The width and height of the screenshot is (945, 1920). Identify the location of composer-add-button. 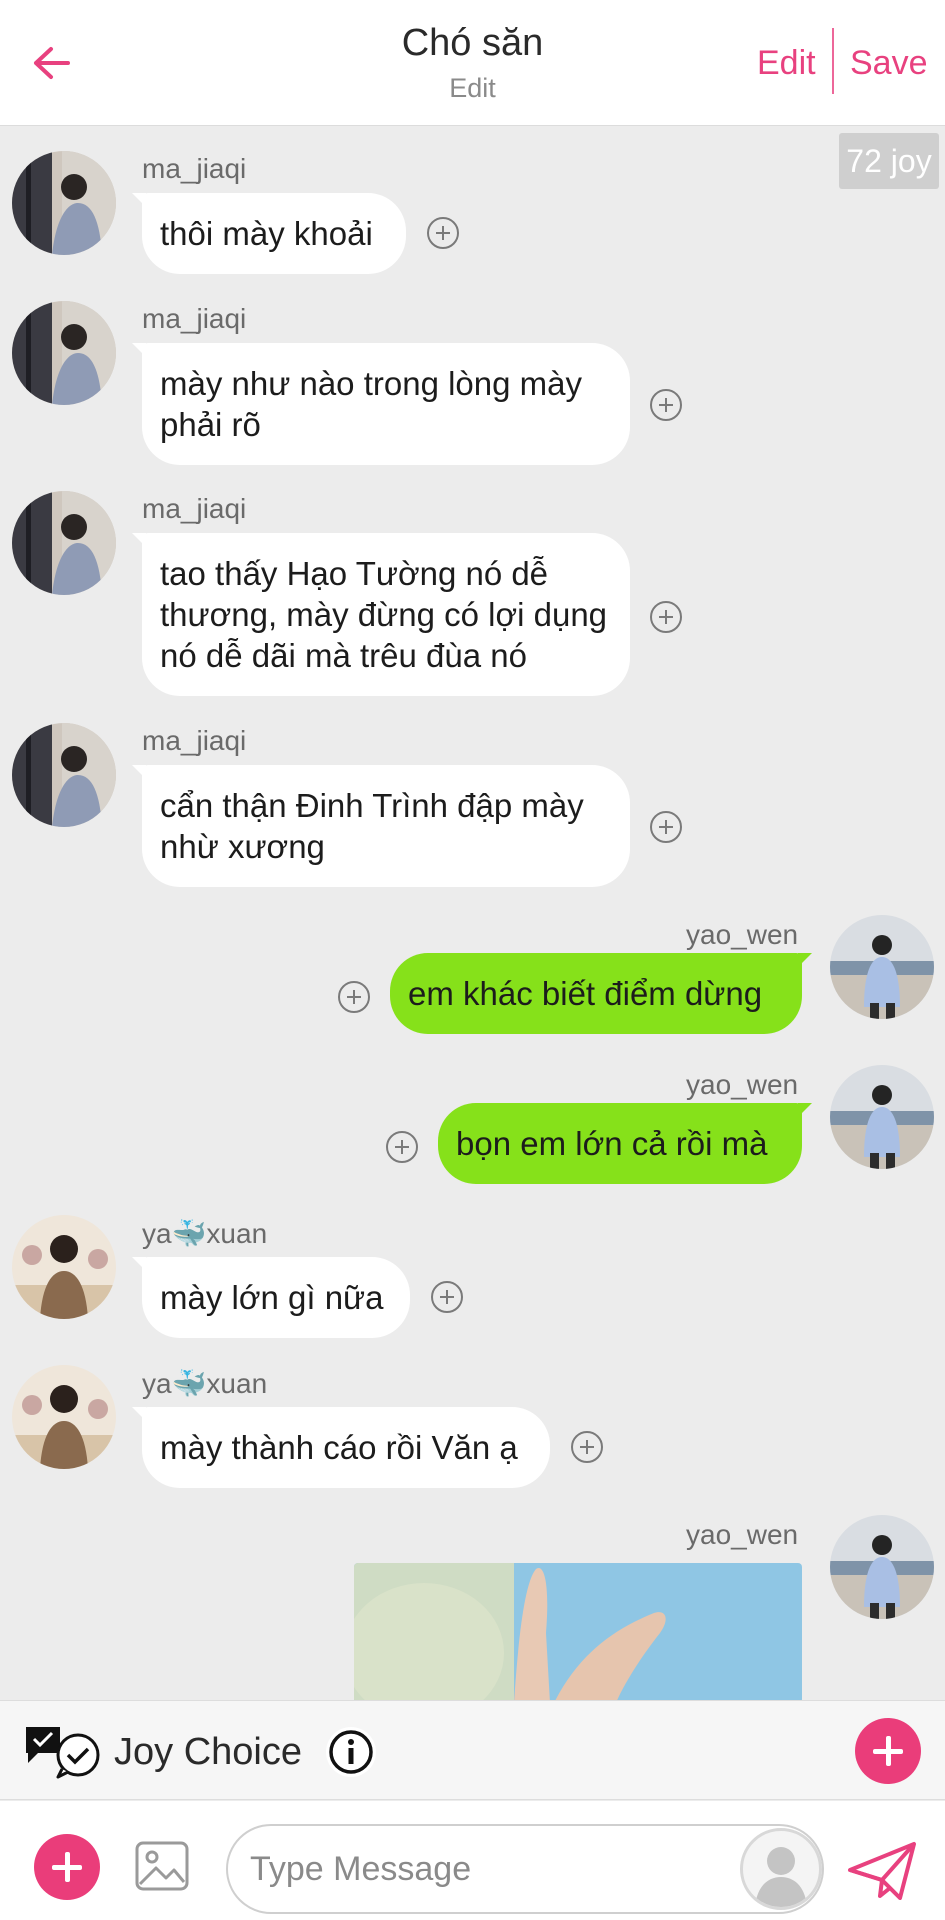
(67, 1867).